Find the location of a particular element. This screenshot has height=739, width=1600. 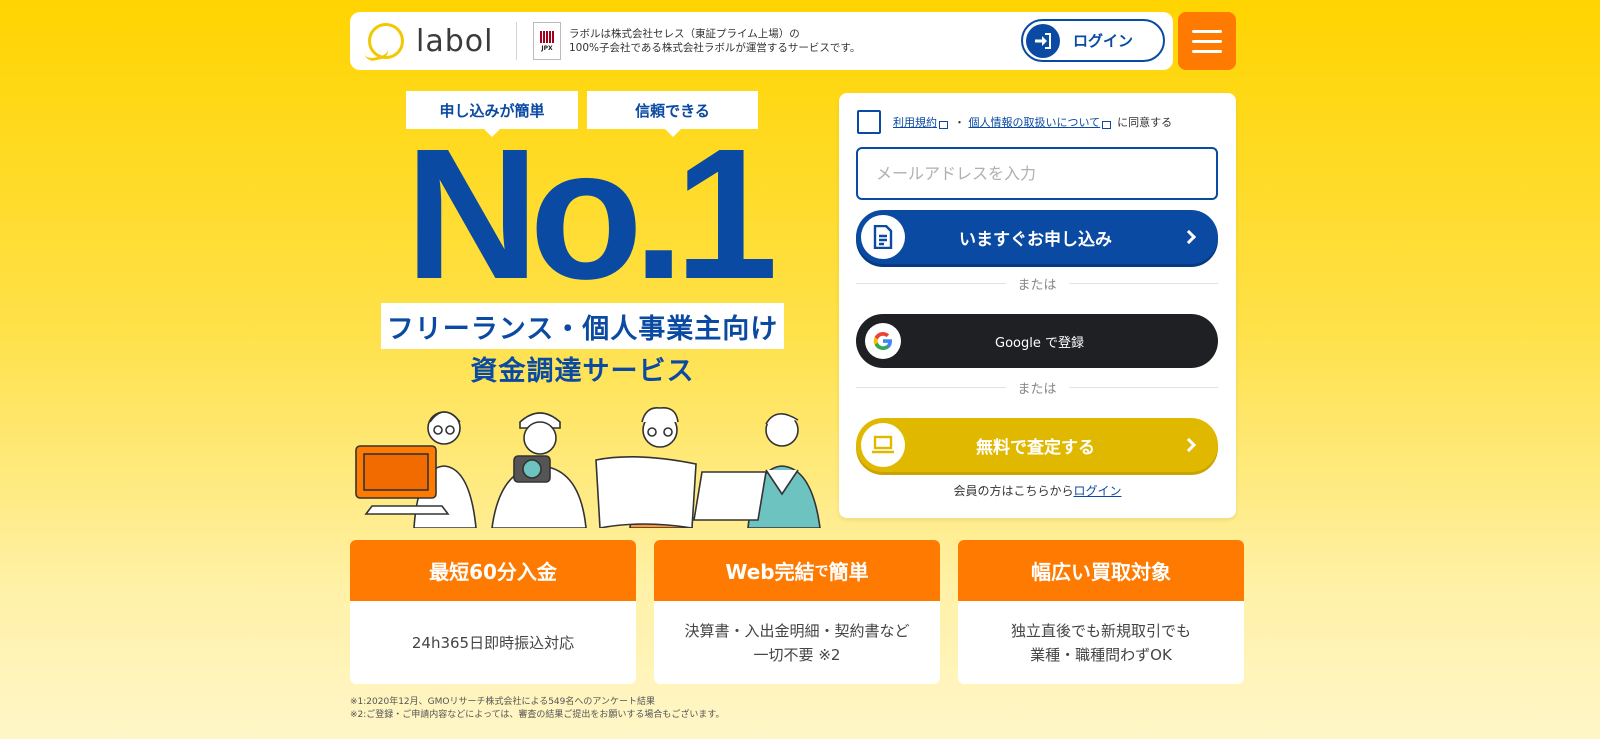

jpx-label: JPX is located at coordinates (547, 48).